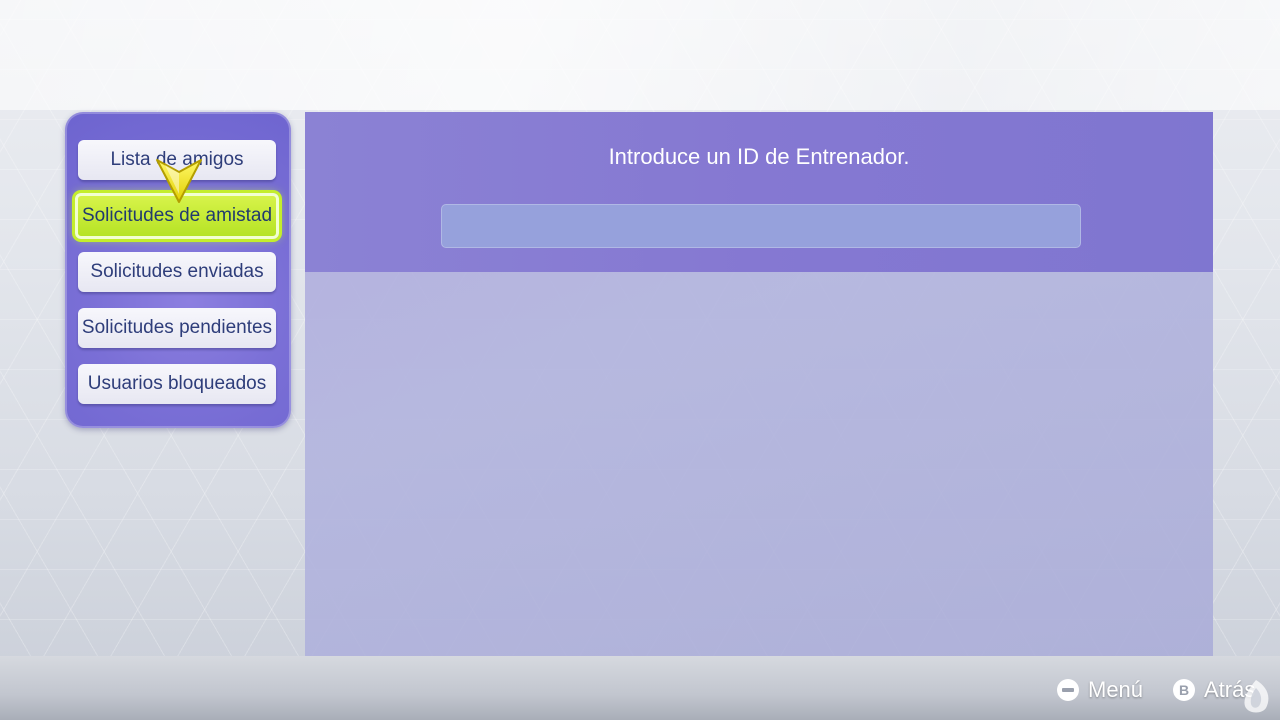  I want to click on prompt-text: Introduce un ID de Entrenador., so click(759, 156).